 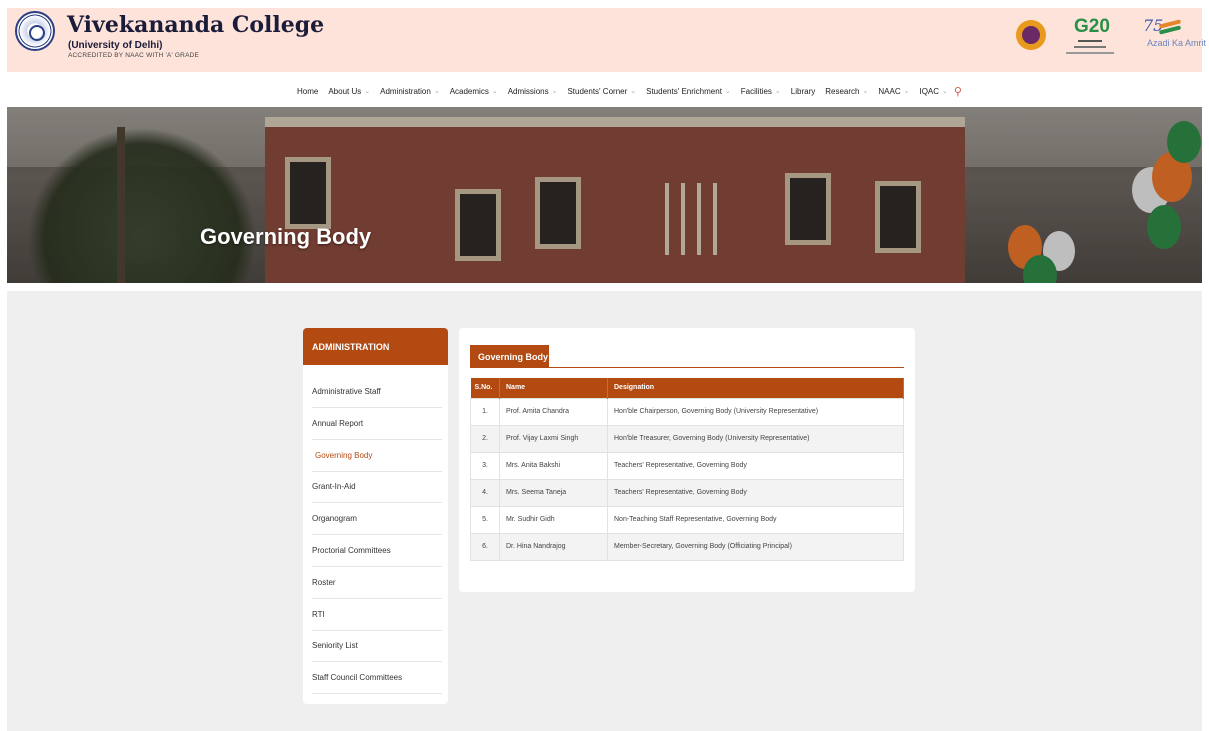 I want to click on nav-item-label: Administration, so click(x=405, y=91).